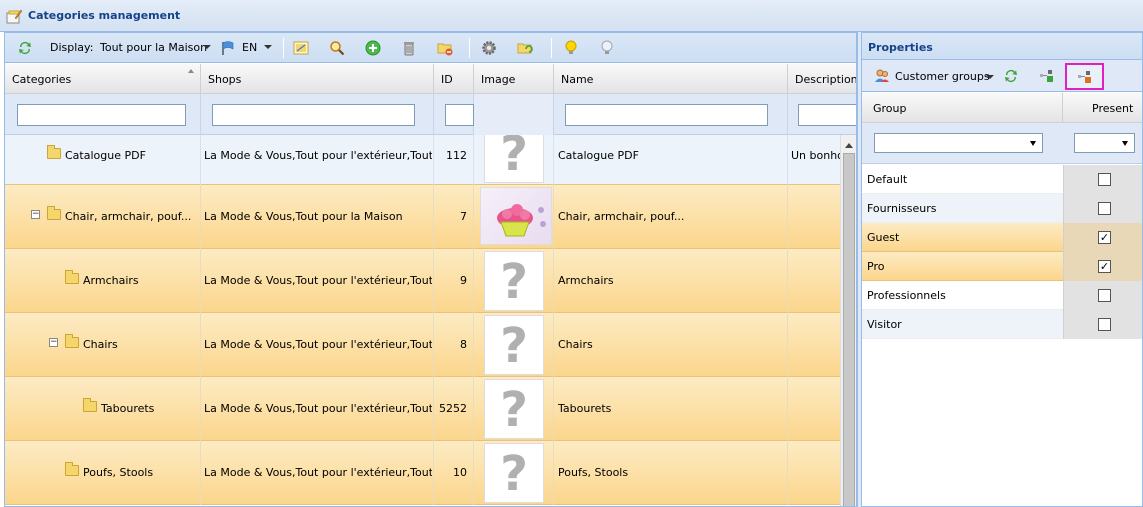 The height and width of the screenshot is (507, 1143). What do you see at coordinates (827, 115) in the screenshot?
I see `description-filter-input` at bounding box center [827, 115].